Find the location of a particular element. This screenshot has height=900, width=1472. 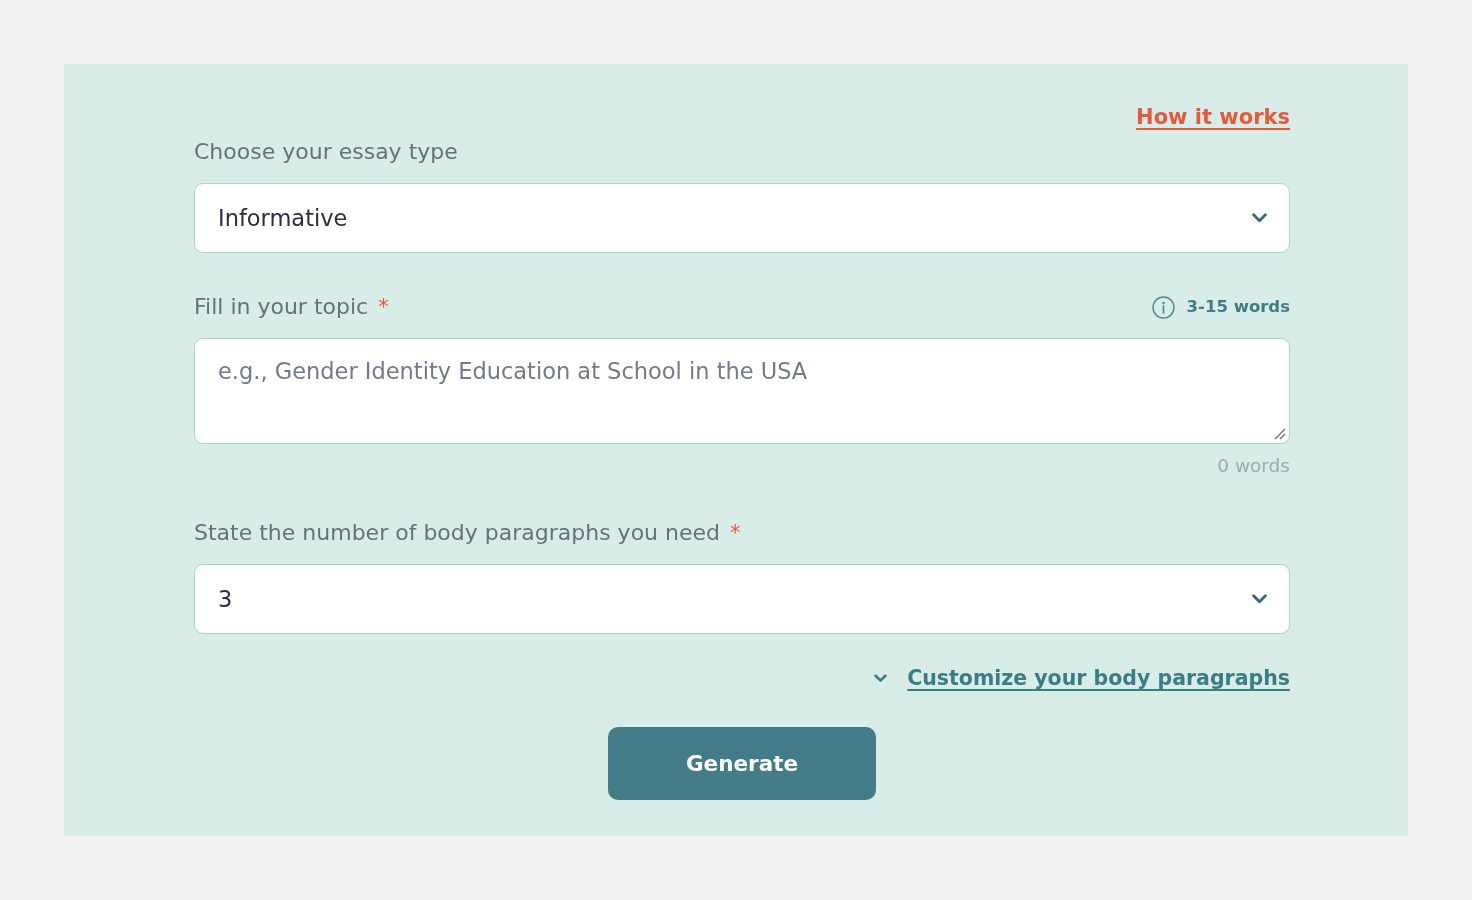

dropdown: Informative is located at coordinates (742, 218).